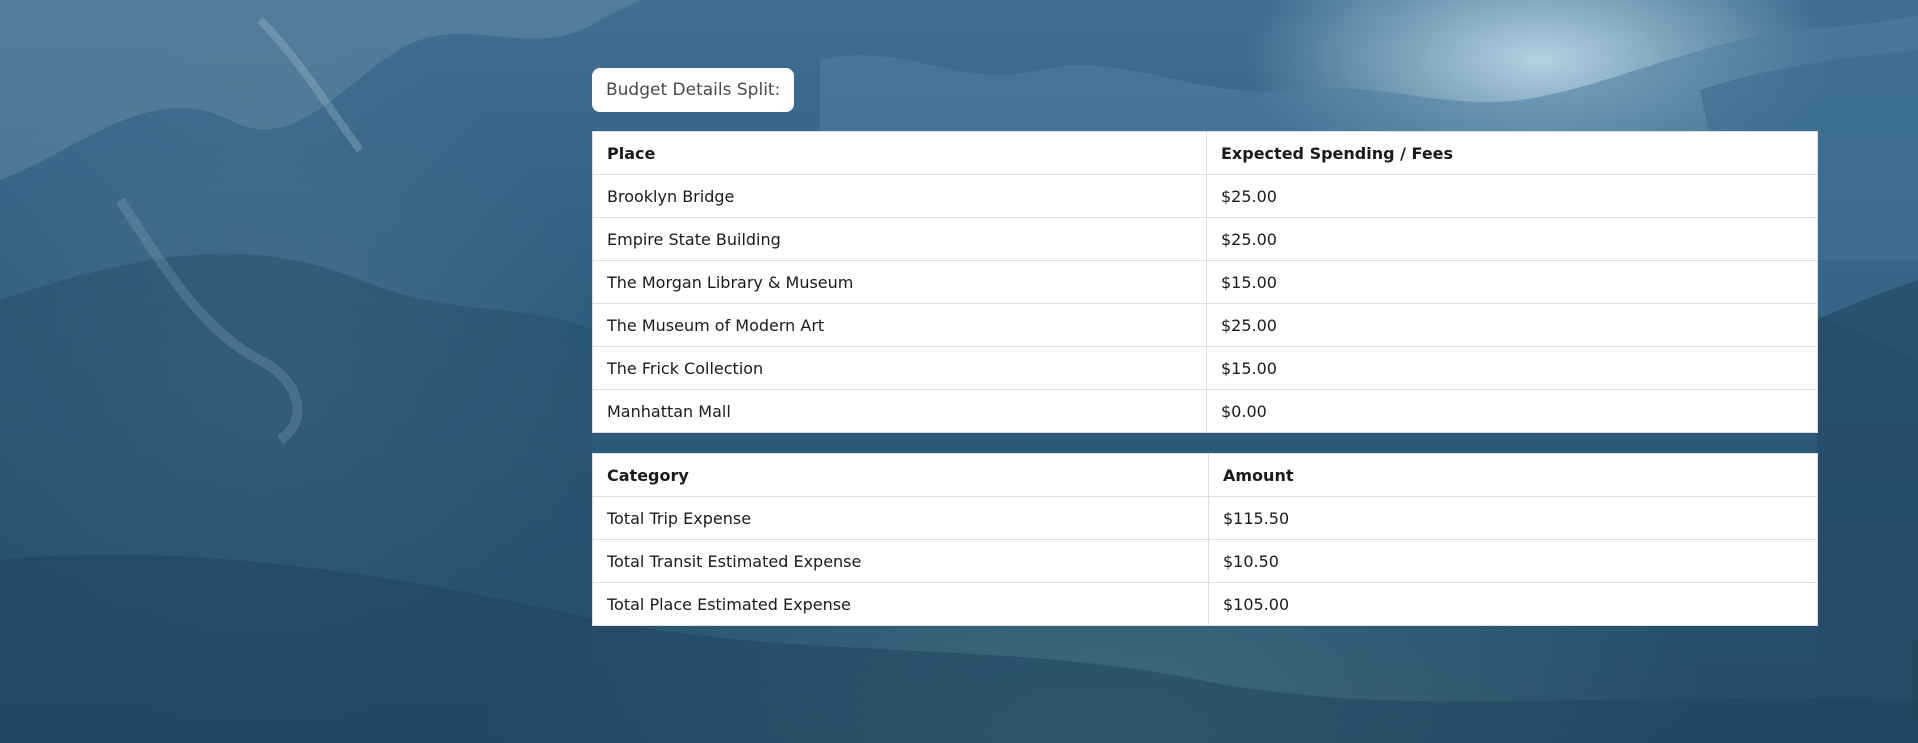 The image size is (1918, 743). I want to click on amount-cell: $115.50, so click(1513, 518).